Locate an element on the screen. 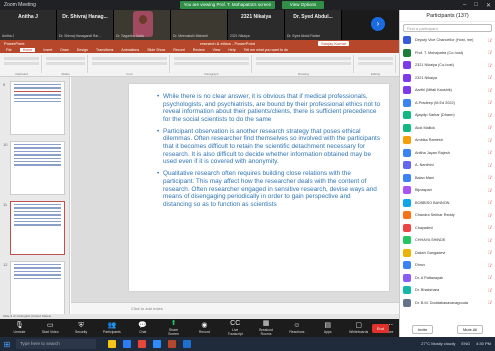 The height and width of the screenshot is (351, 495). participant-row: 2321 Nikaiya (Co-host) 🎙̸ is located at coordinates (447, 65).